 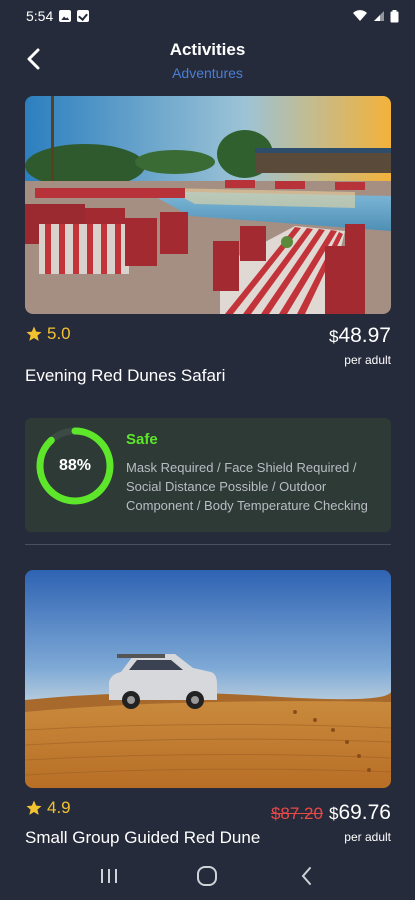 What do you see at coordinates (364, 812) in the screenshot?
I see `price-value: 69.76` at bounding box center [364, 812].